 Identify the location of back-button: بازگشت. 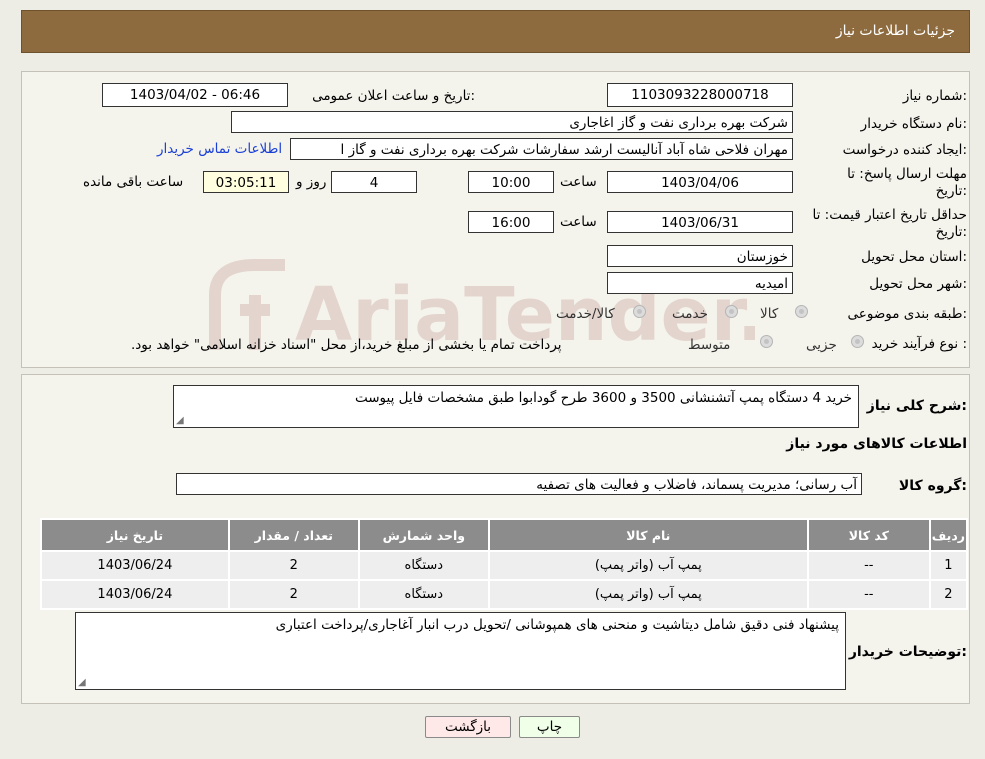
(468, 727).